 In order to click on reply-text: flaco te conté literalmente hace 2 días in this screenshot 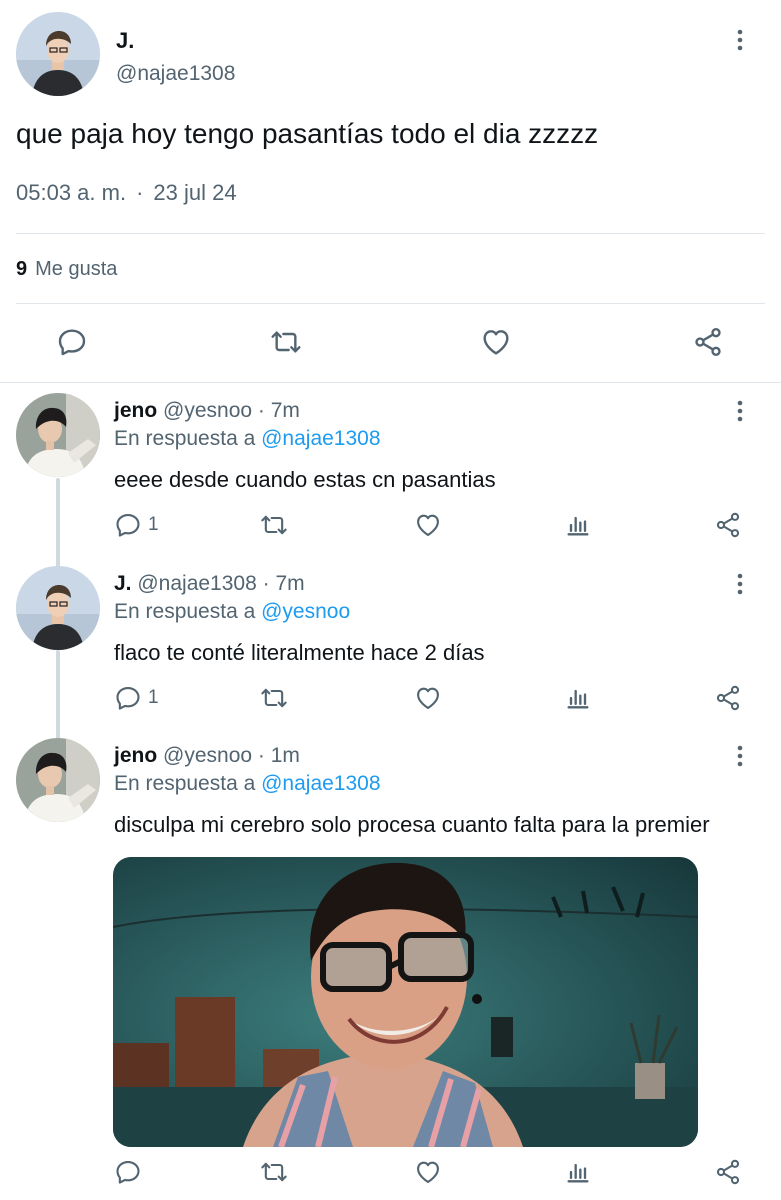, I will do `click(299, 652)`.